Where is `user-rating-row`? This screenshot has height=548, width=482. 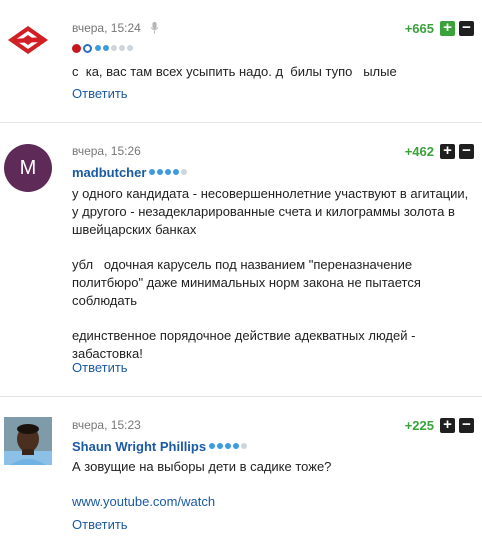 user-rating-row is located at coordinates (102, 48).